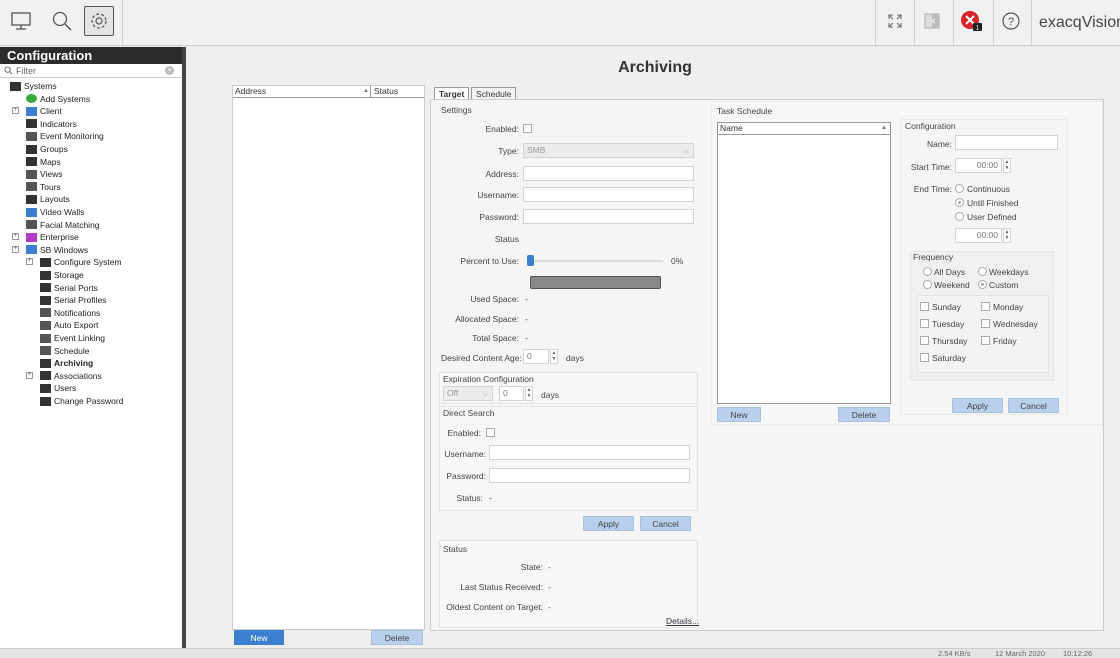 The image size is (1120, 658). Describe the element at coordinates (739, 414) in the screenshot. I see `new-task-button: New` at that location.